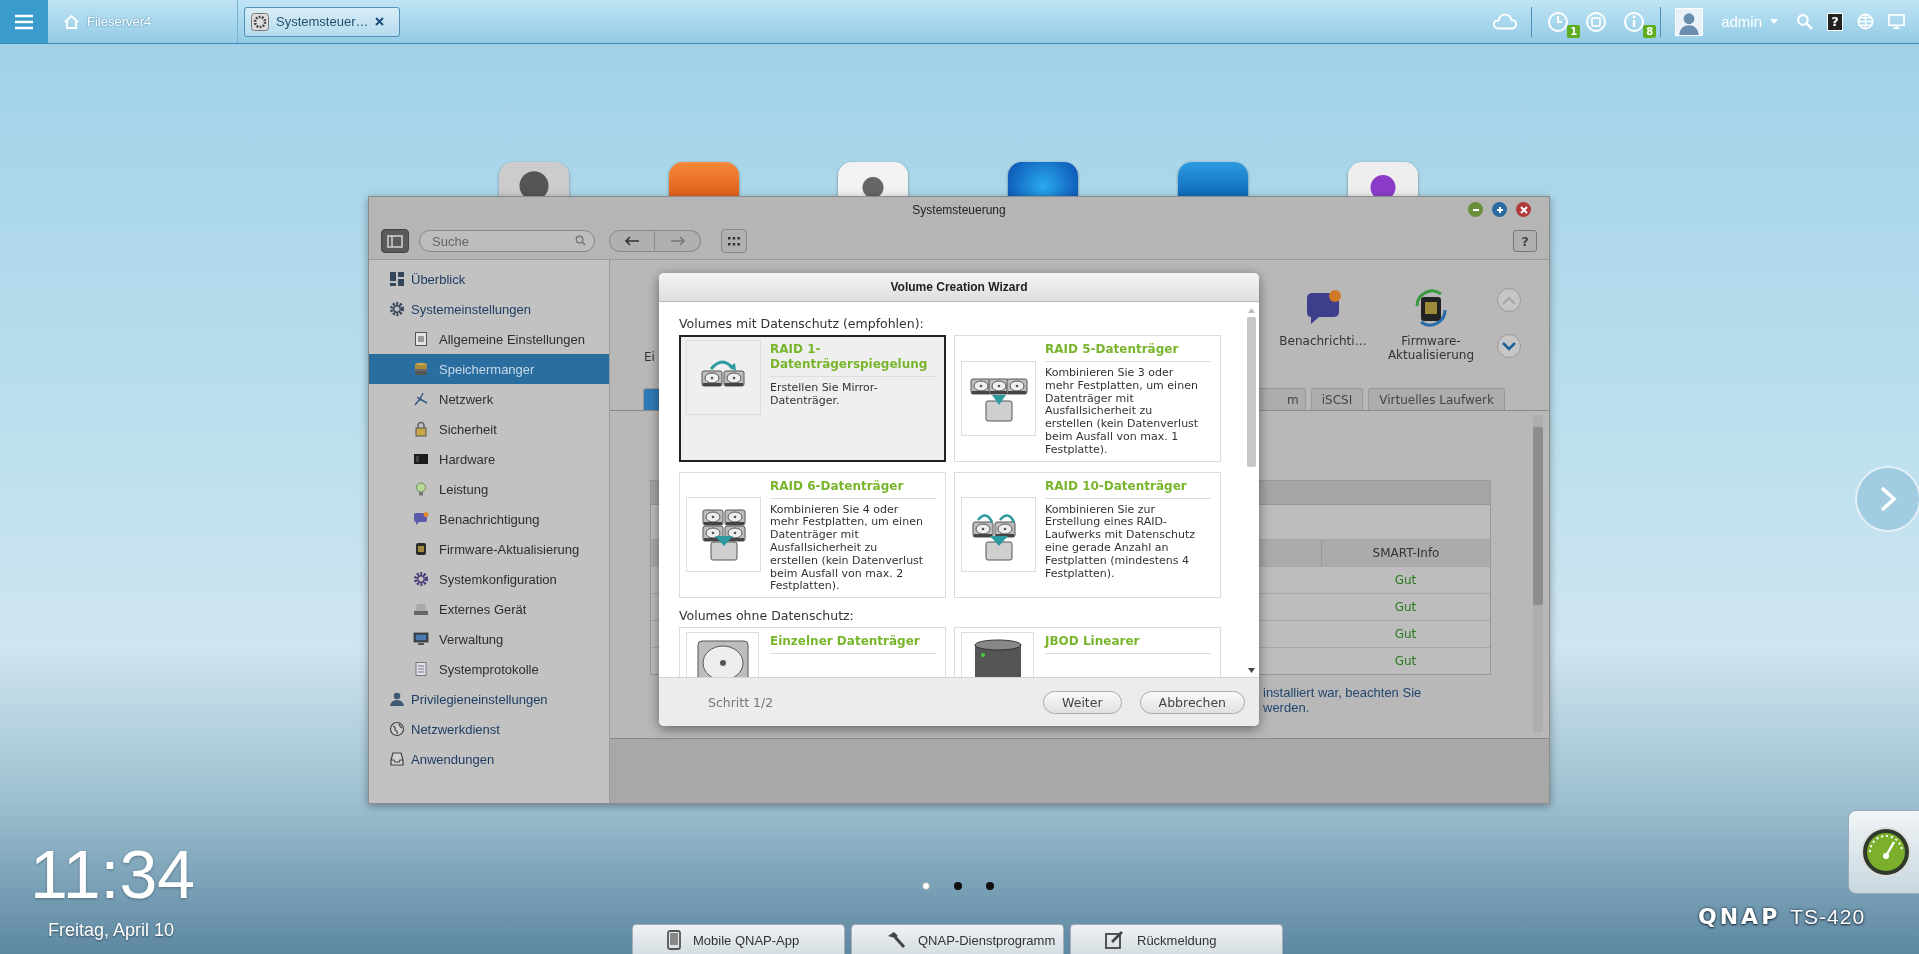  I want to click on sidebar-item: Systemeinstellungen, so click(489, 309).